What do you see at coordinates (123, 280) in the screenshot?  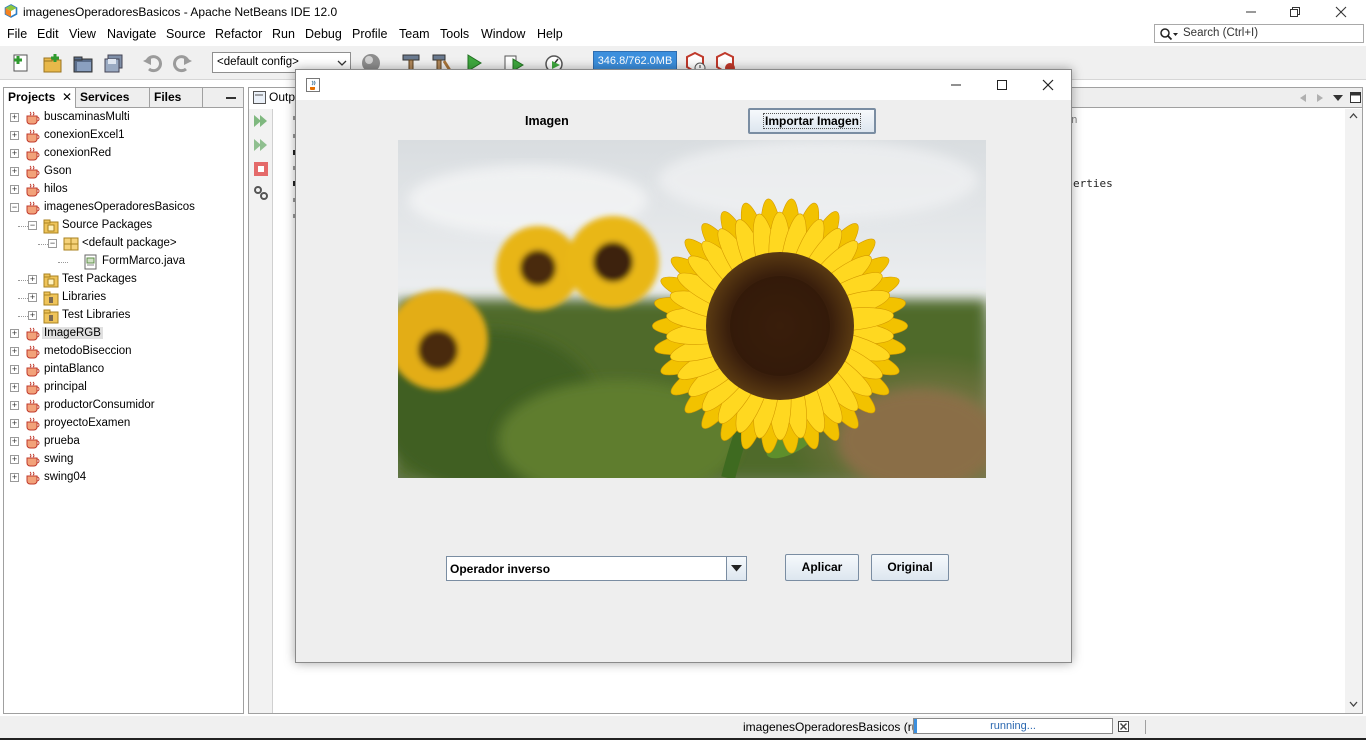 I see `tree-node: + Test Packages` at bounding box center [123, 280].